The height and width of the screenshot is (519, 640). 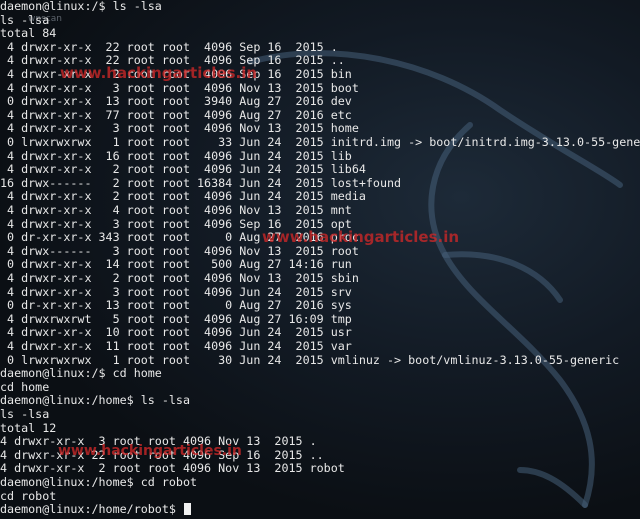 What do you see at coordinates (95, 400) in the screenshot?
I see `terminal-line: daemon@linux:/home$ ls -lsa` at bounding box center [95, 400].